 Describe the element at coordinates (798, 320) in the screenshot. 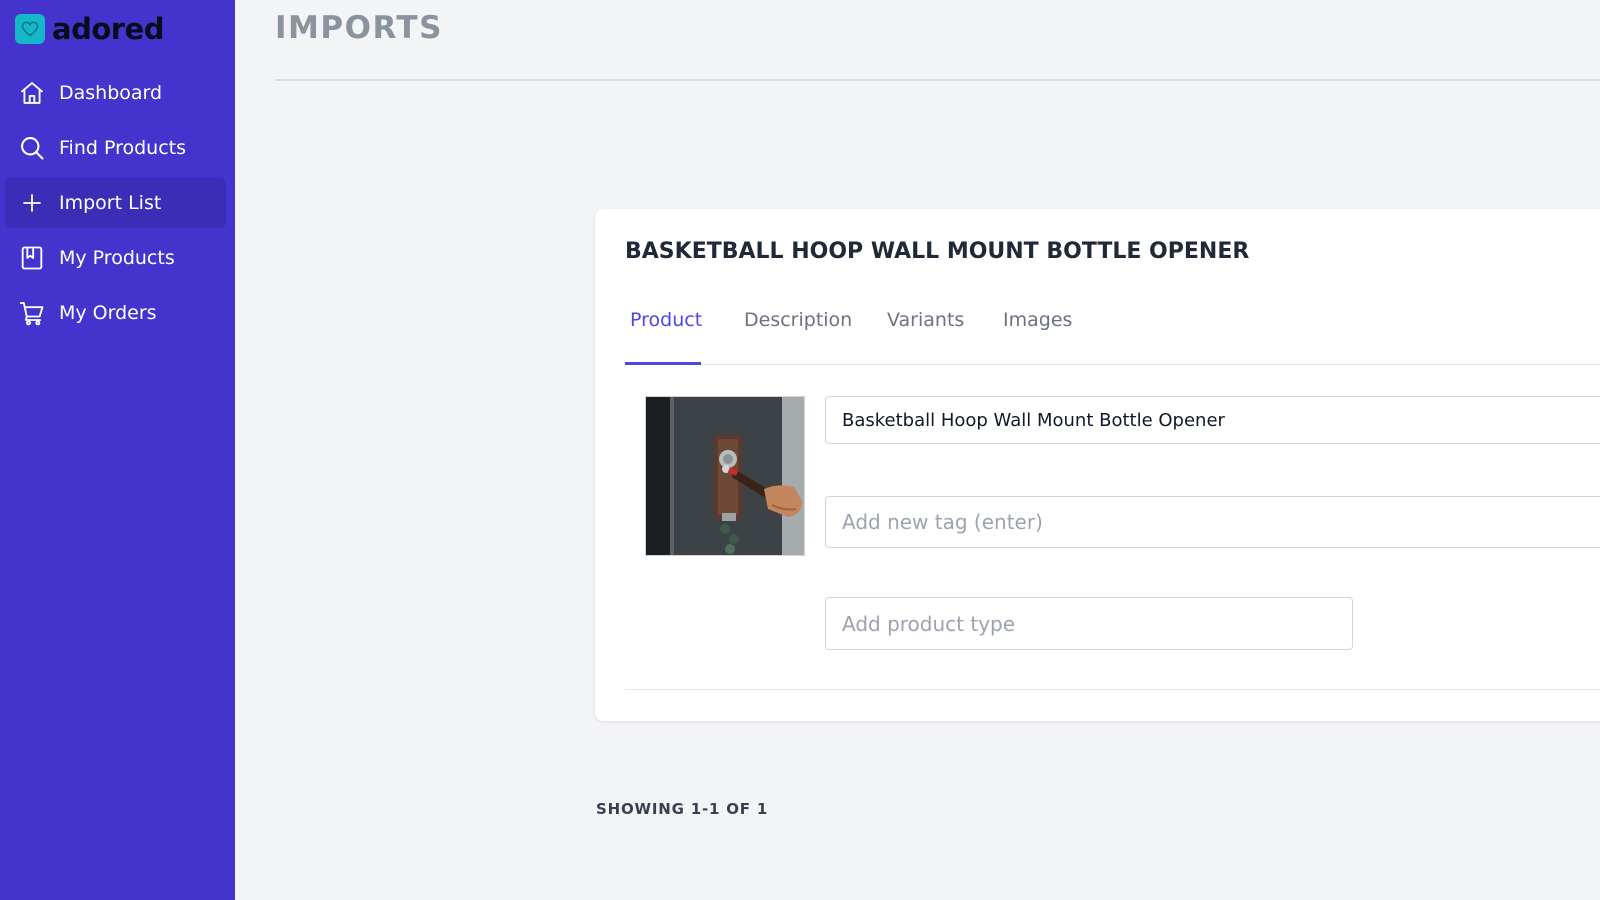

I see `tab-description: Description` at that location.